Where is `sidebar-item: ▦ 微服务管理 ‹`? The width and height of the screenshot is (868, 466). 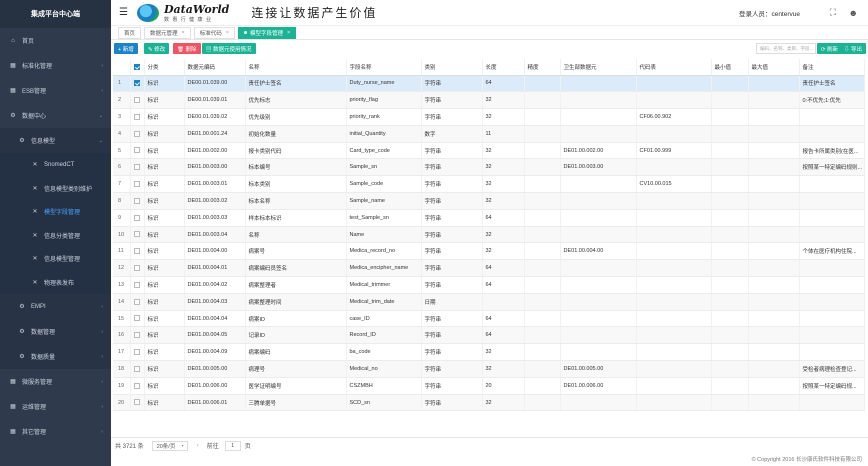 sidebar-item: ▦ 微服务管理 ‹ is located at coordinates (55, 381).